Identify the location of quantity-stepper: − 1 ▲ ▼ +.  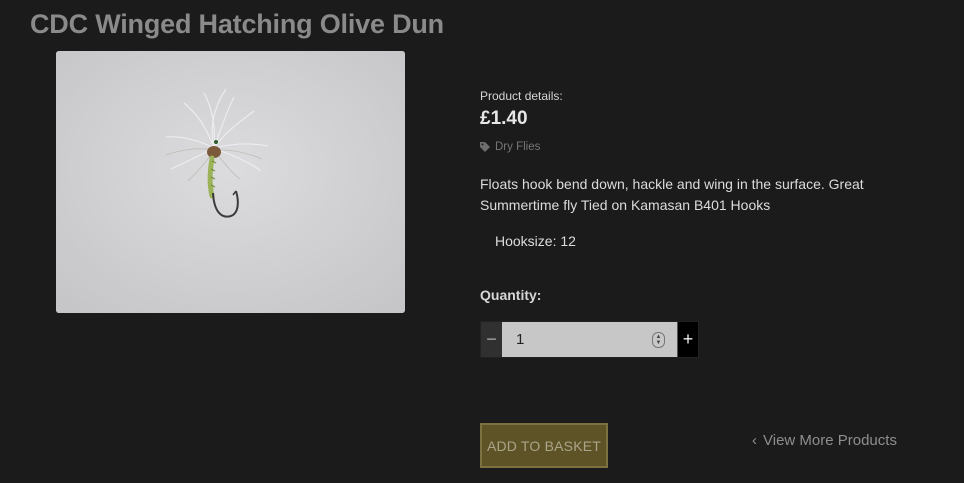
(589, 339).